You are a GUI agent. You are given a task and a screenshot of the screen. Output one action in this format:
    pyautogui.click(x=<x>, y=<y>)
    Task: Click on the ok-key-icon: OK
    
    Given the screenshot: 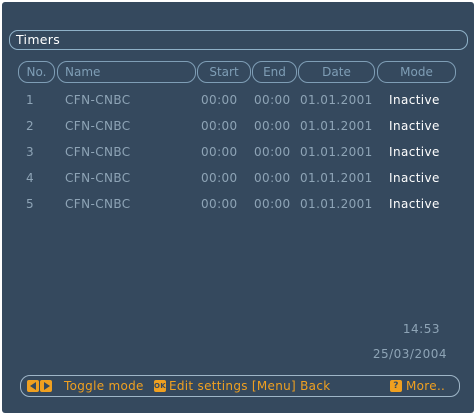 What is the action you would take?
    pyautogui.click(x=160, y=386)
    